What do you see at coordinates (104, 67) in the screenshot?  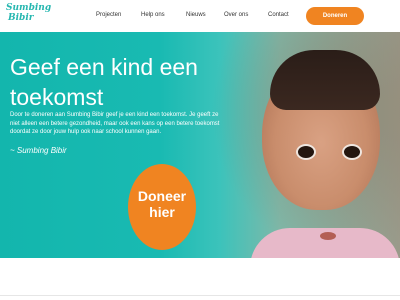 I see `hero-title-line1: Geef een kind een` at bounding box center [104, 67].